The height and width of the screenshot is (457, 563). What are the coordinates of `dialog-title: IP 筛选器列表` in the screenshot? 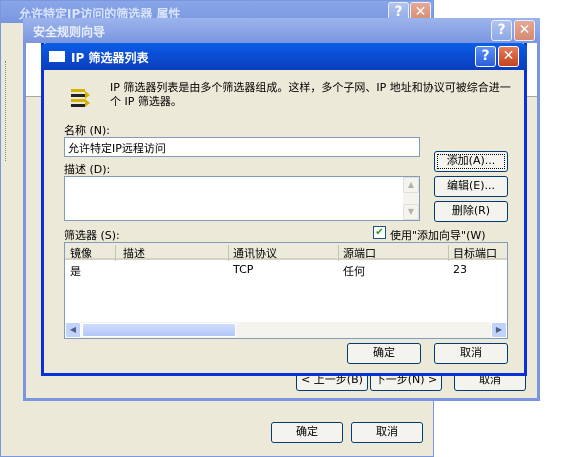 It's located at (110, 58).